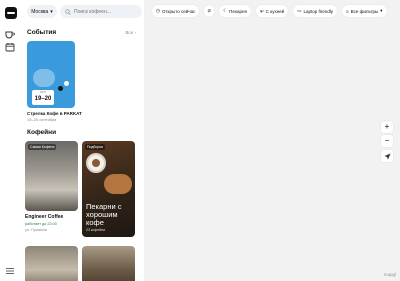 The width and height of the screenshot is (400, 281). What do you see at coordinates (387, 127) in the screenshot?
I see `zoom-in-button: +` at bounding box center [387, 127].